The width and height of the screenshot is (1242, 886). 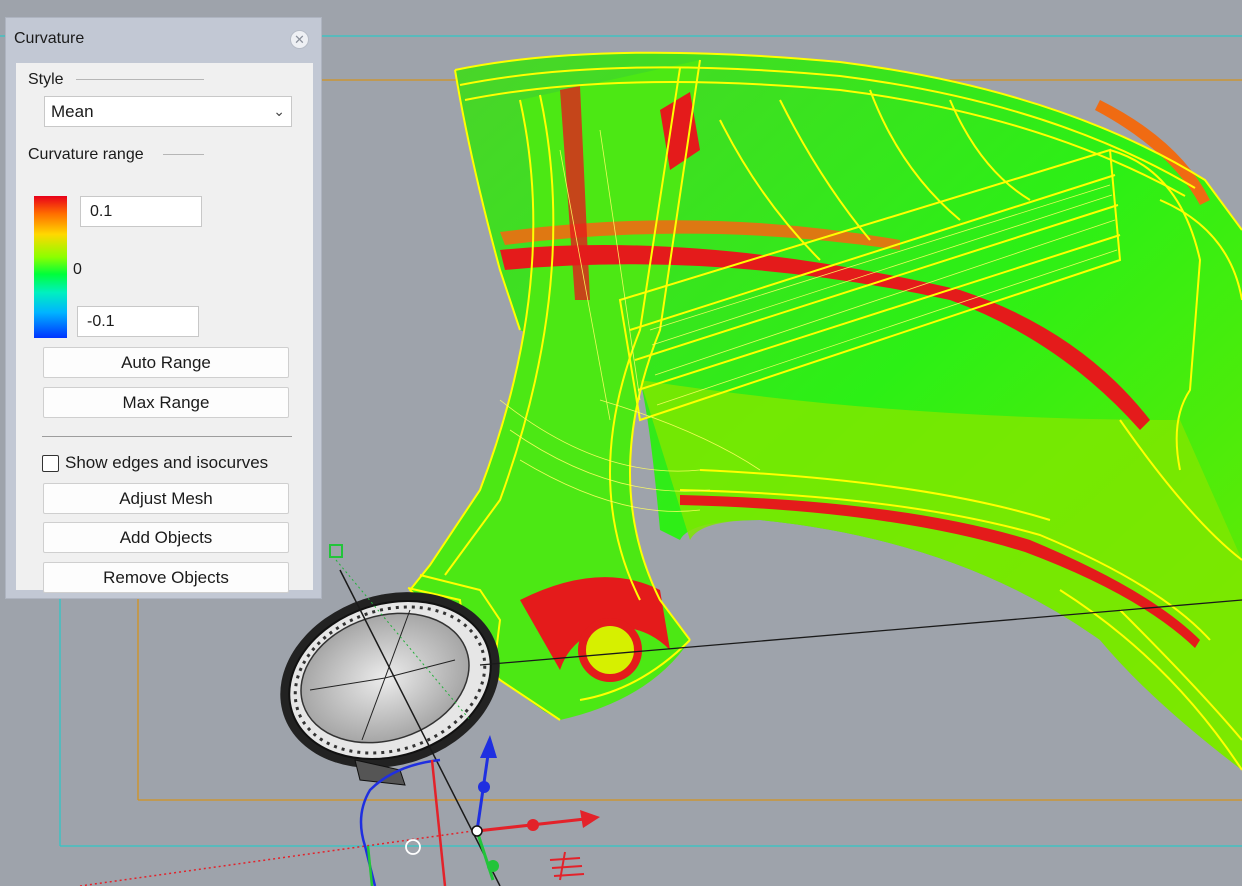 What do you see at coordinates (183, 154) in the screenshot?
I see `curvature-range-rule` at bounding box center [183, 154].